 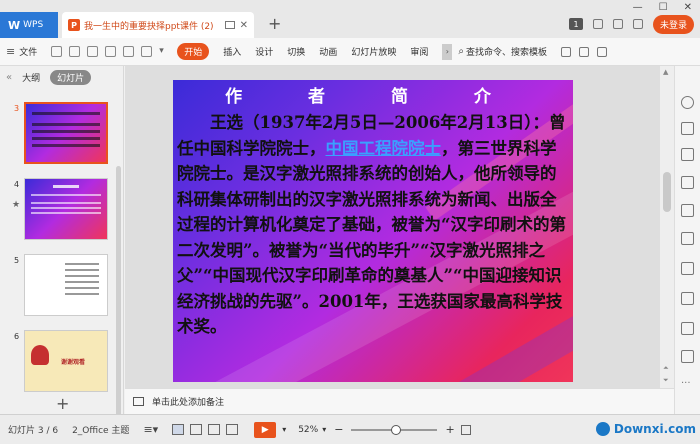 I want to click on new-tab-button: +, so click(x=274, y=23).